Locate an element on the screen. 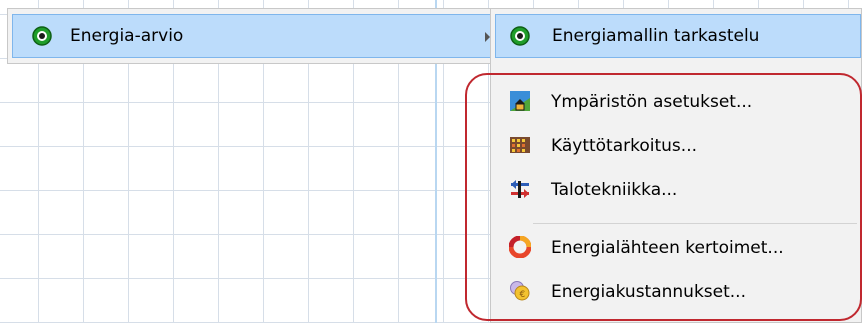 This screenshot has width=862, height=323. menu-item-label: Energia-arvio is located at coordinates (127, 36).